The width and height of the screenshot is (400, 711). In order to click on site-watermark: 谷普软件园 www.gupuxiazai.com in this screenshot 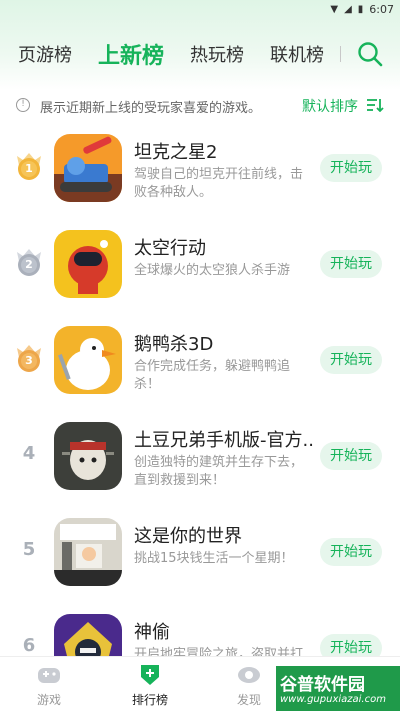, I will do `click(338, 688)`.